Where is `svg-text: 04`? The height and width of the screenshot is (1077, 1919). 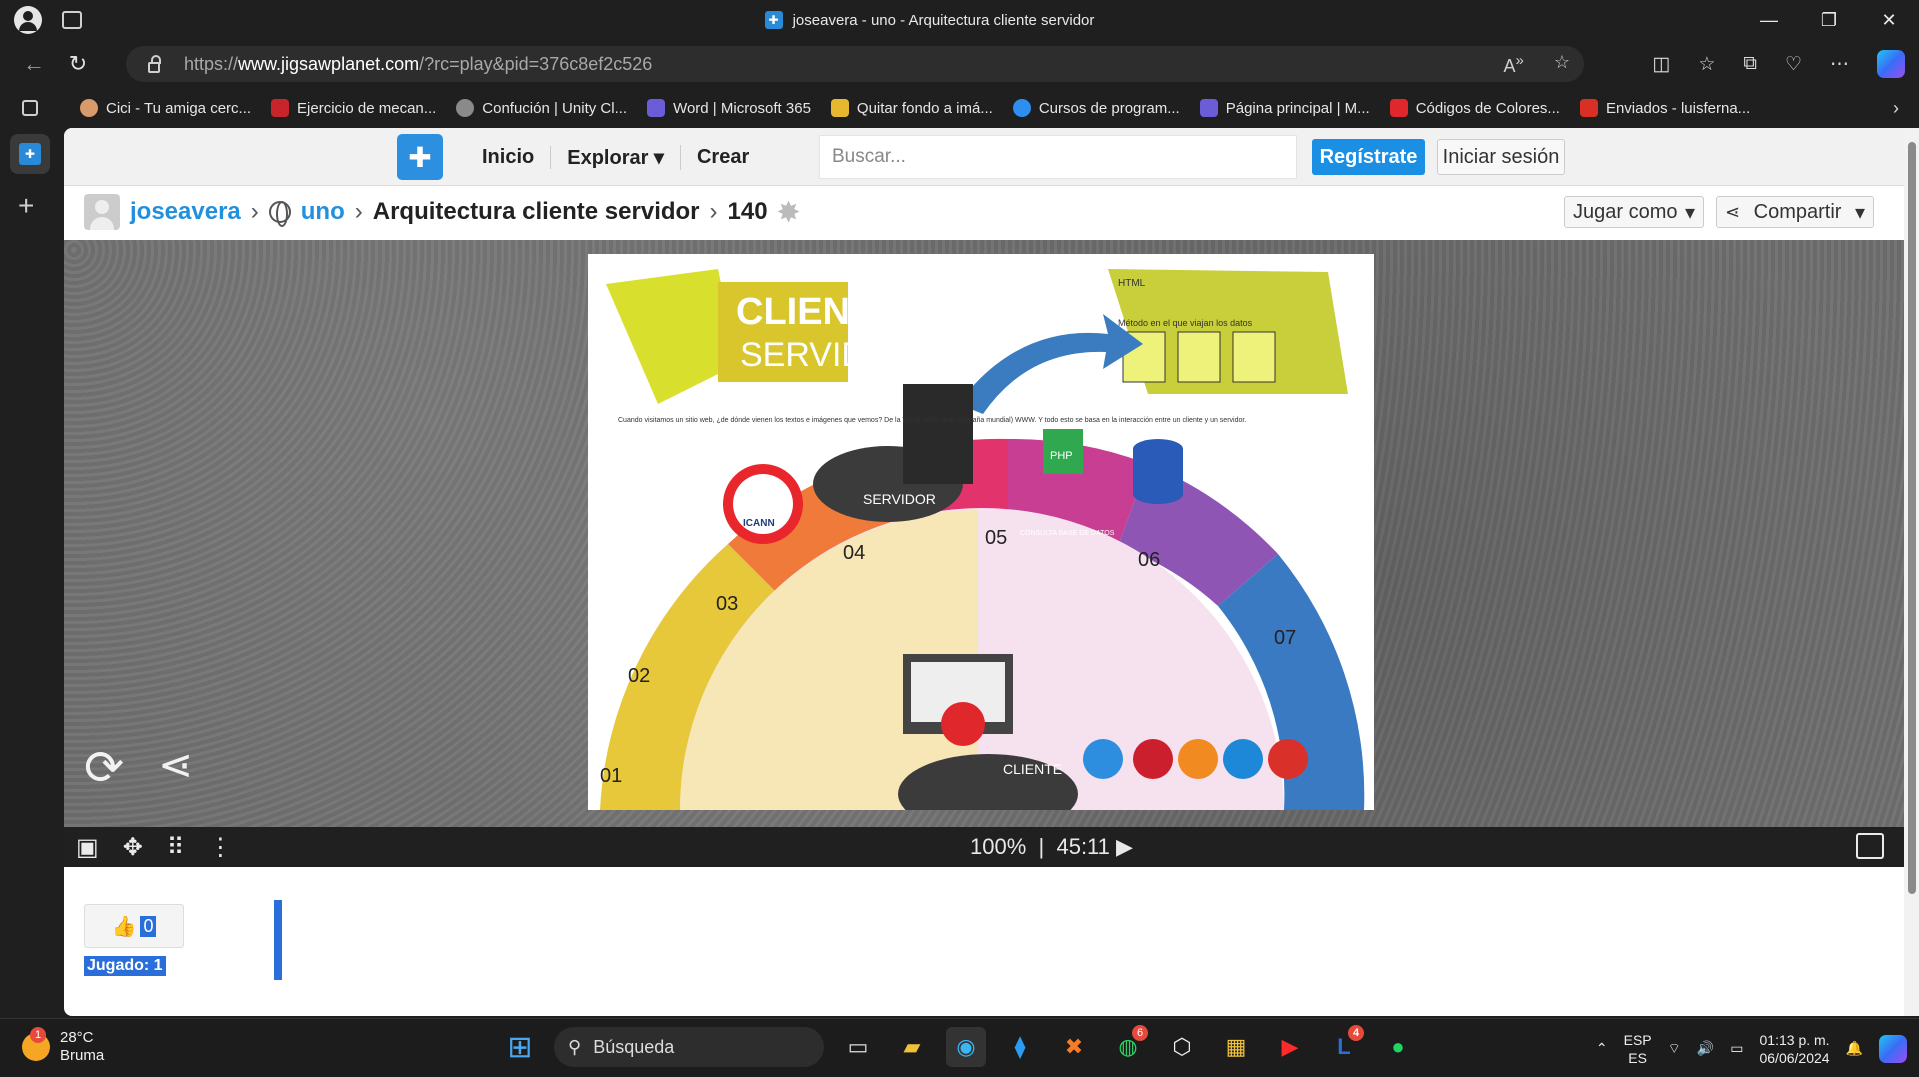
svg-text: 04 is located at coordinates (854, 553).